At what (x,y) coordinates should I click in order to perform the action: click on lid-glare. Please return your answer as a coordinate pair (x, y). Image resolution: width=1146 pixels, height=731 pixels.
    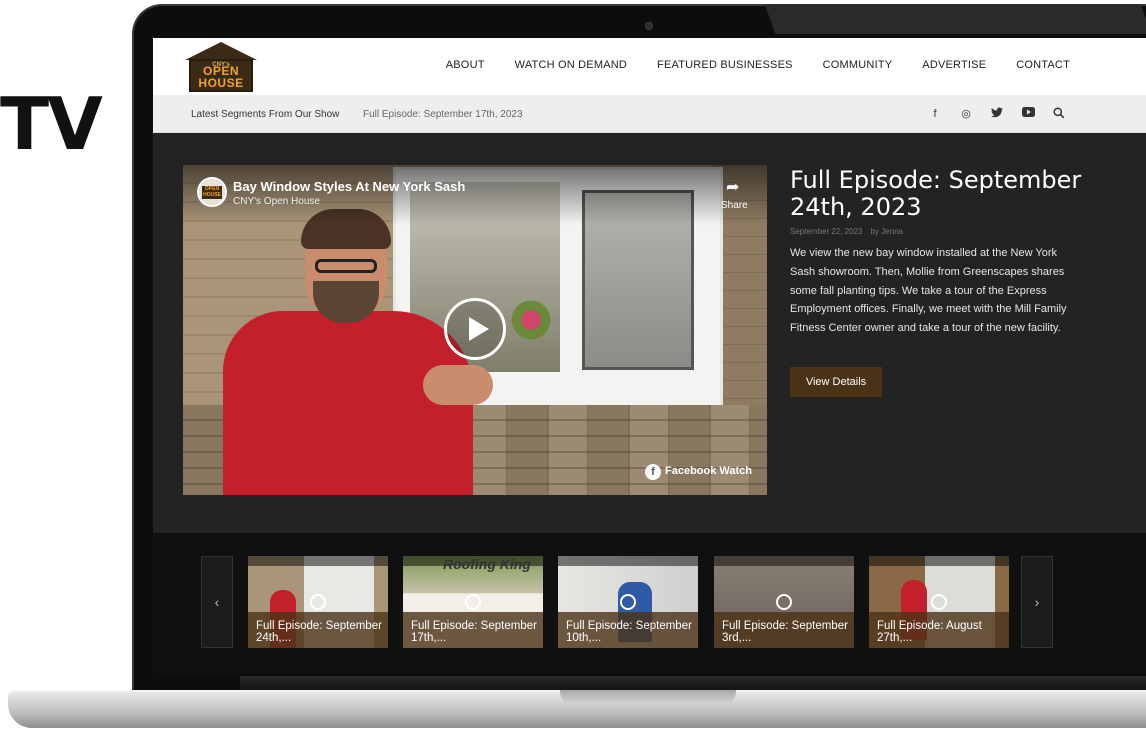
    Looking at the image, I should click on (955, 19).